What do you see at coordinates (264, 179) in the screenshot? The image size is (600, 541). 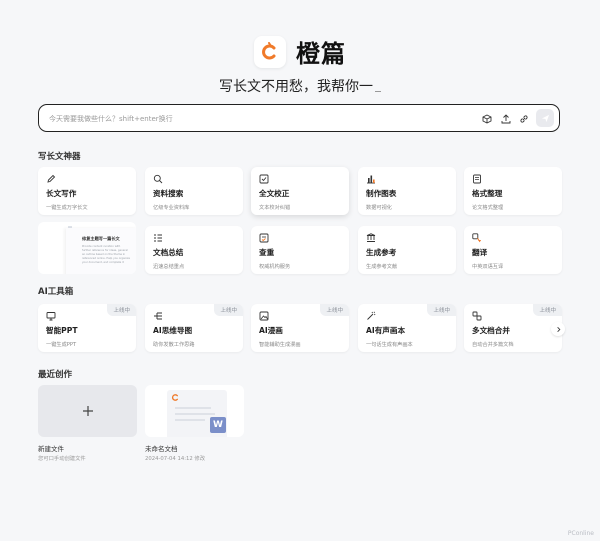 I see `proofread-icon` at bounding box center [264, 179].